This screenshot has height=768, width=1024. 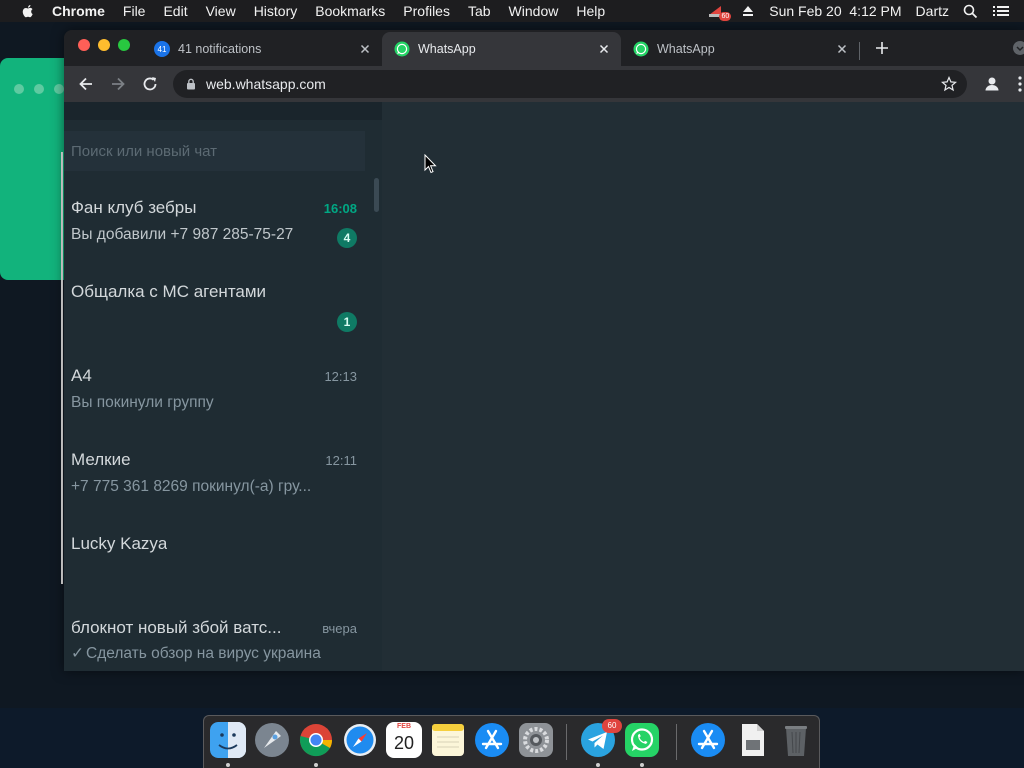 What do you see at coordinates (86, 84) in the screenshot?
I see `back-arrow-icon` at bounding box center [86, 84].